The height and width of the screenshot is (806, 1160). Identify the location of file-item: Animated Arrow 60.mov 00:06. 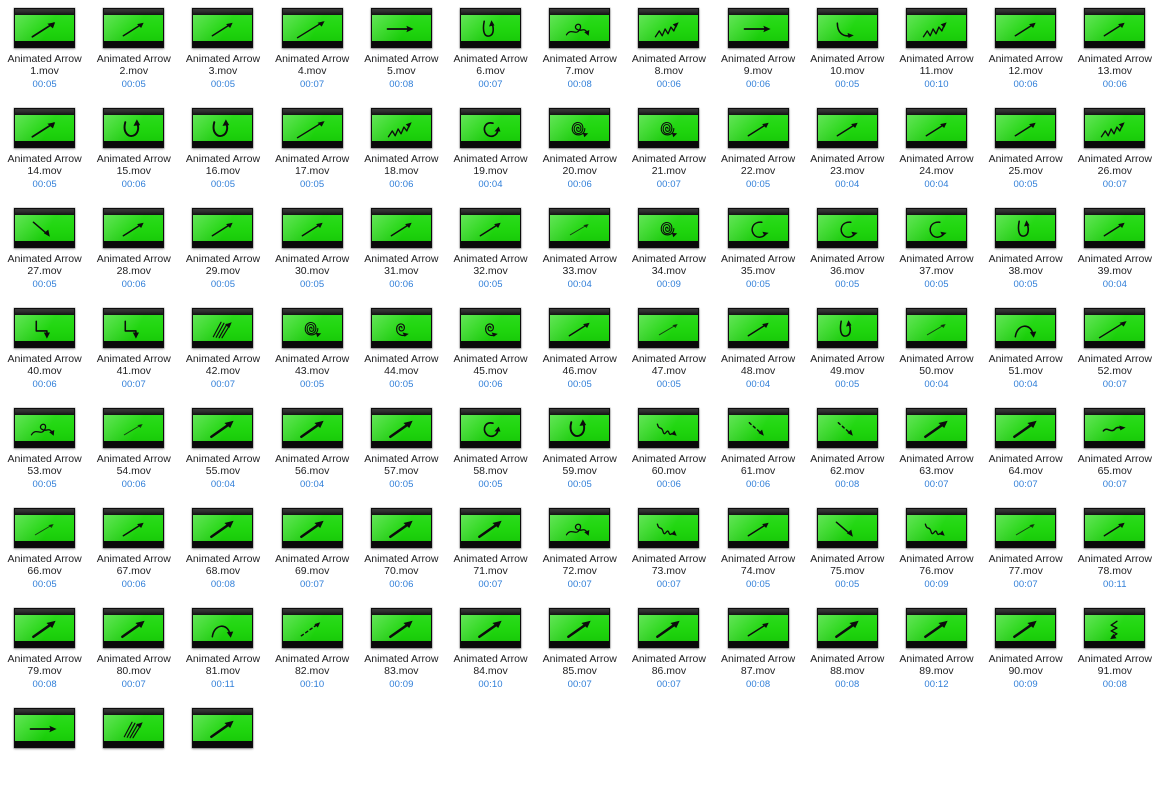
(668, 456).